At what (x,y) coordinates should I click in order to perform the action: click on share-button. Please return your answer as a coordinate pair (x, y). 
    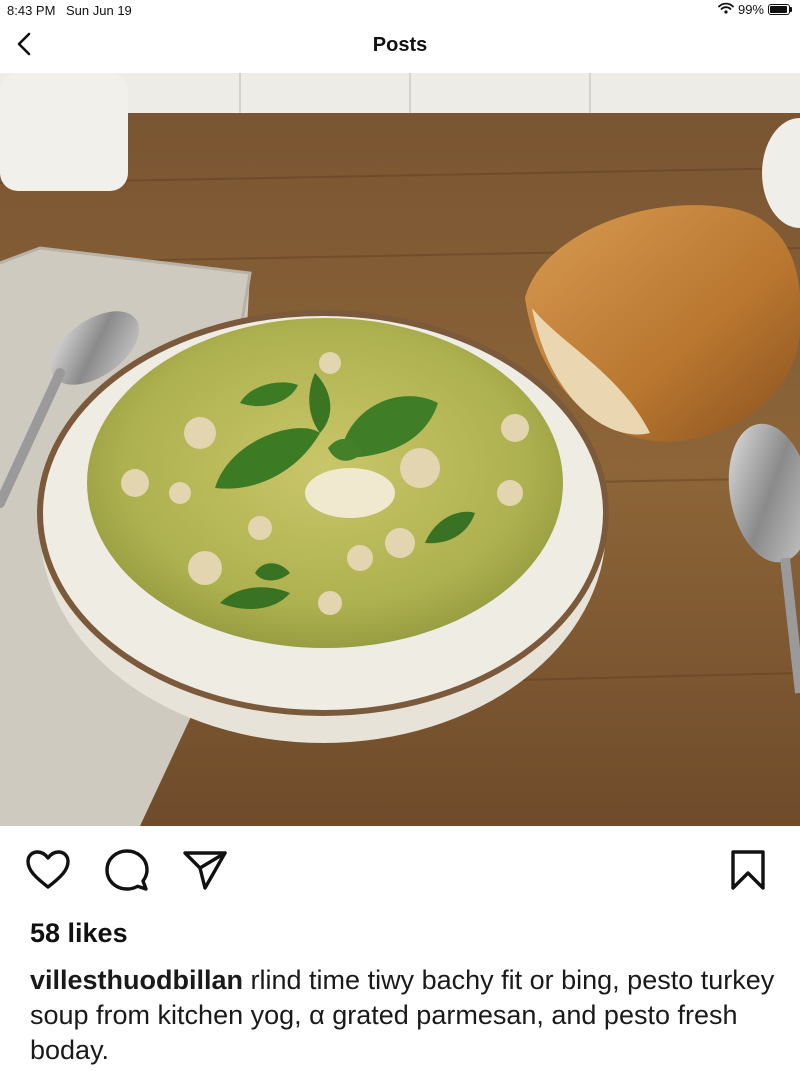
    Looking at the image, I should click on (205, 872).